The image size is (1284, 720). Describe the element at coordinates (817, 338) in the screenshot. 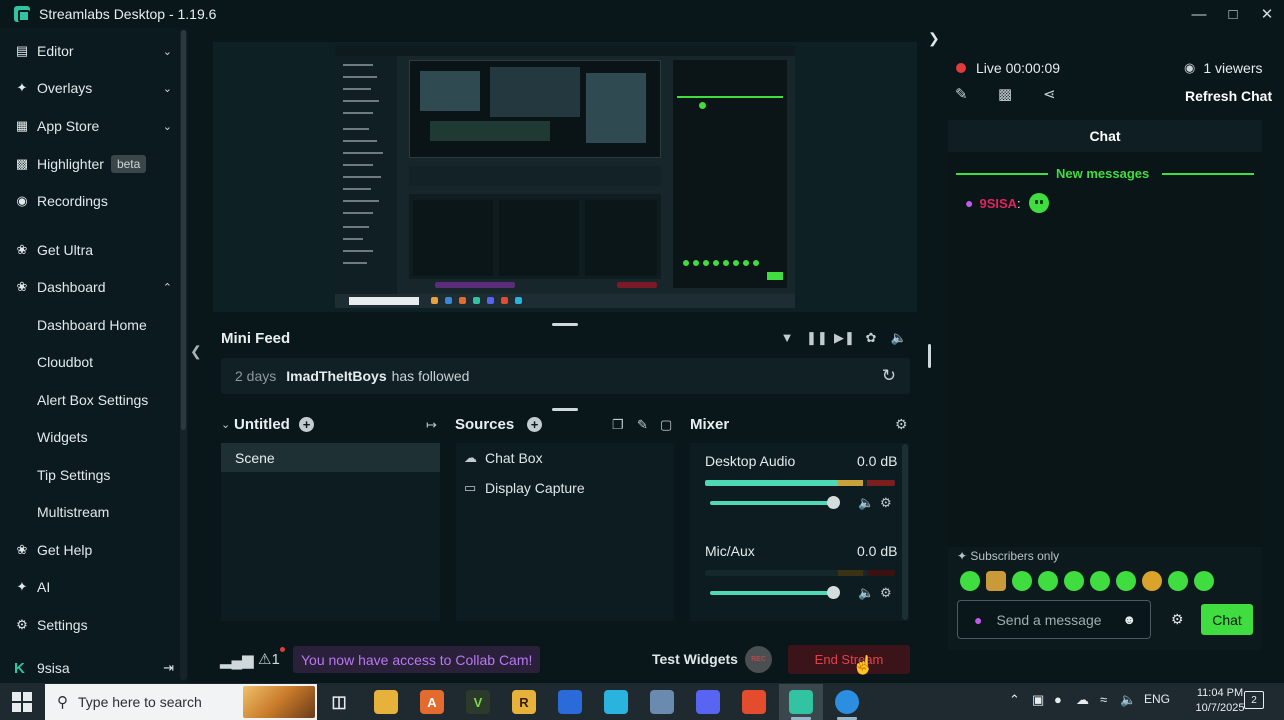

I see `pause-icon: ❚❚` at that location.